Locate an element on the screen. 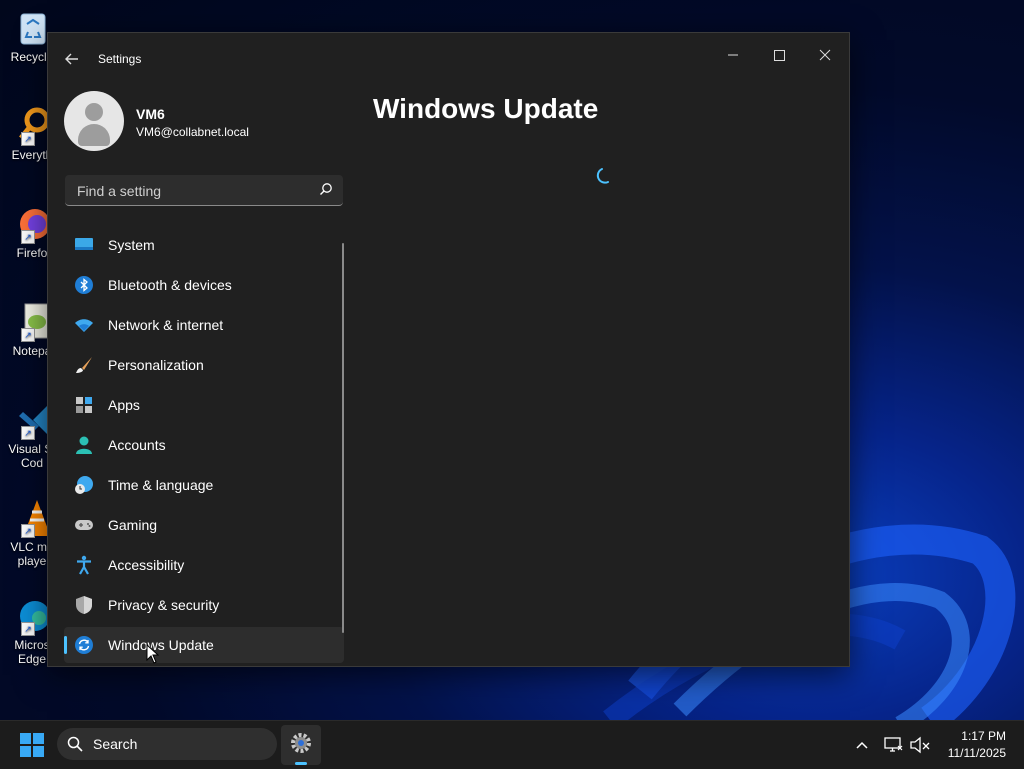 Image resolution: width=1024 pixels, height=769 pixels. nav-item-personalization: Personalization is located at coordinates (204, 365).